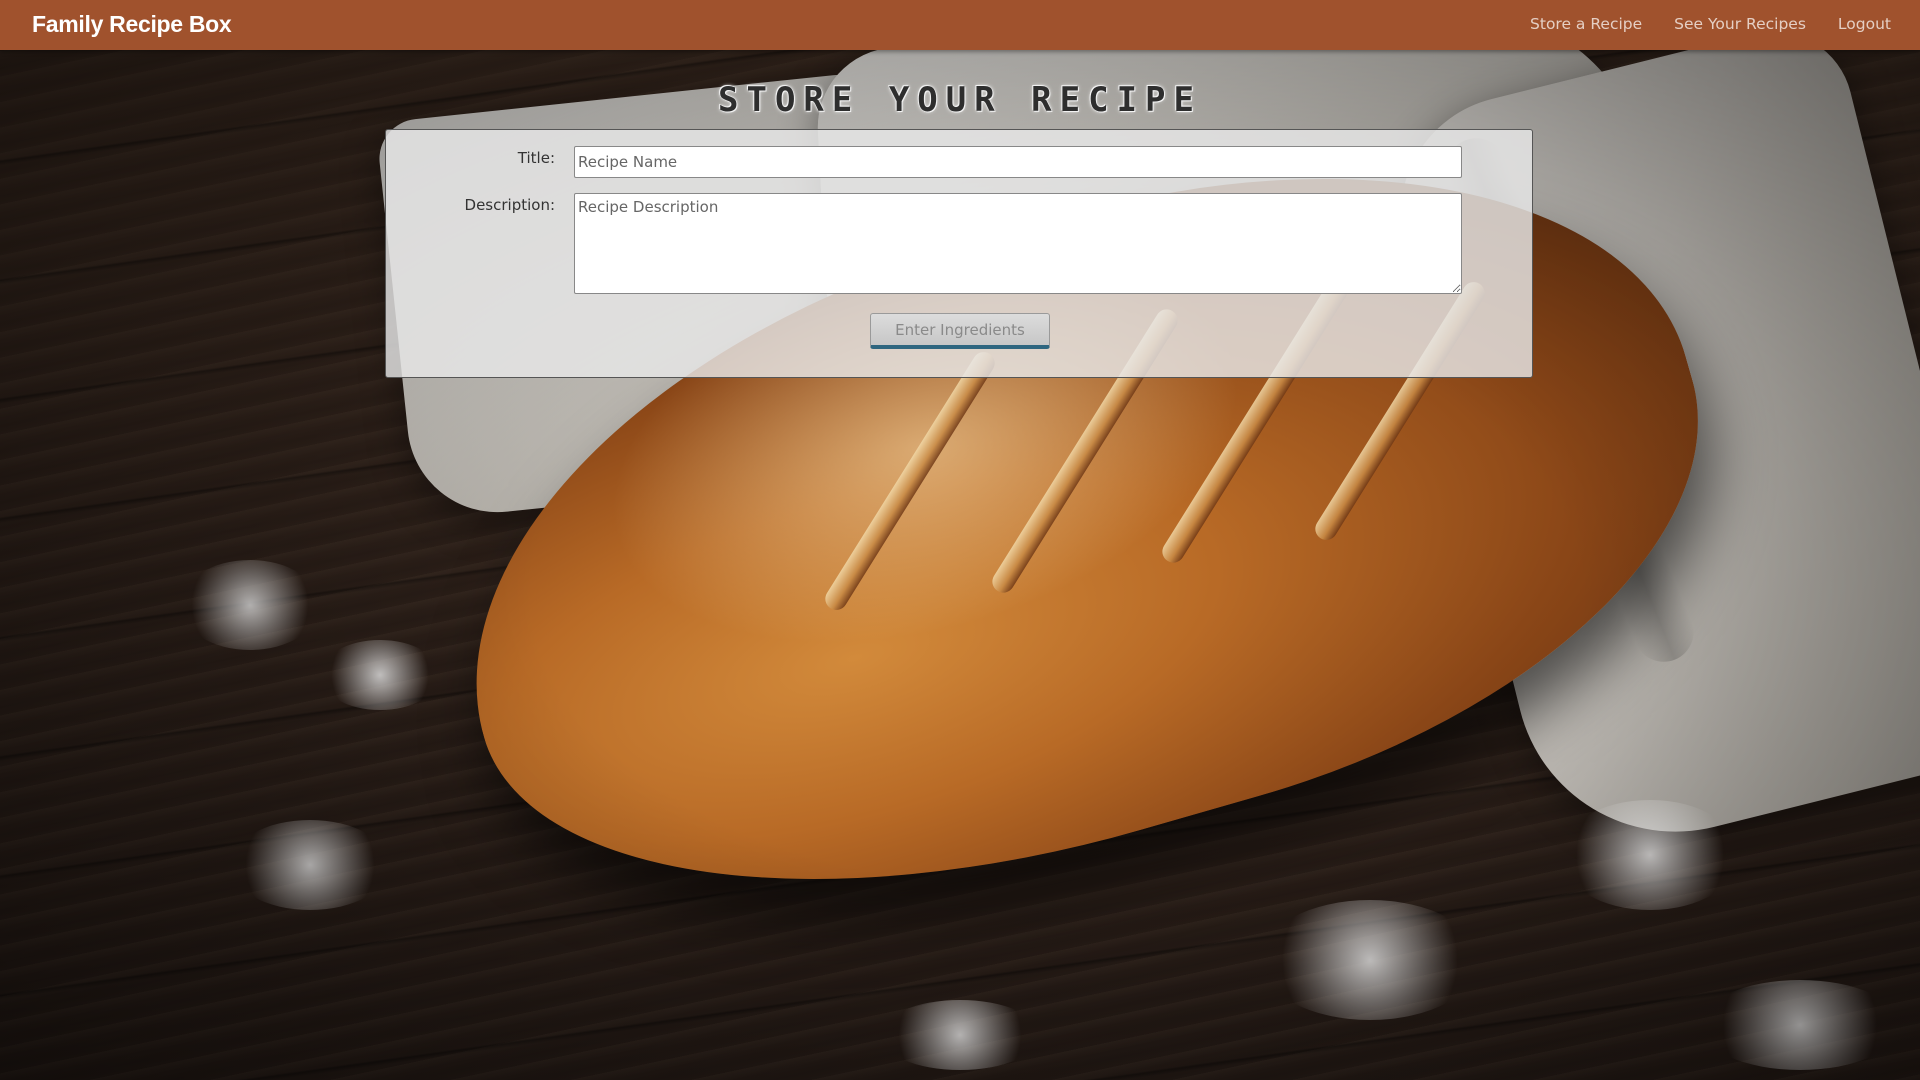 The height and width of the screenshot is (1080, 1920). Describe the element at coordinates (509, 205) in the screenshot. I see `description-label: Description:` at that location.